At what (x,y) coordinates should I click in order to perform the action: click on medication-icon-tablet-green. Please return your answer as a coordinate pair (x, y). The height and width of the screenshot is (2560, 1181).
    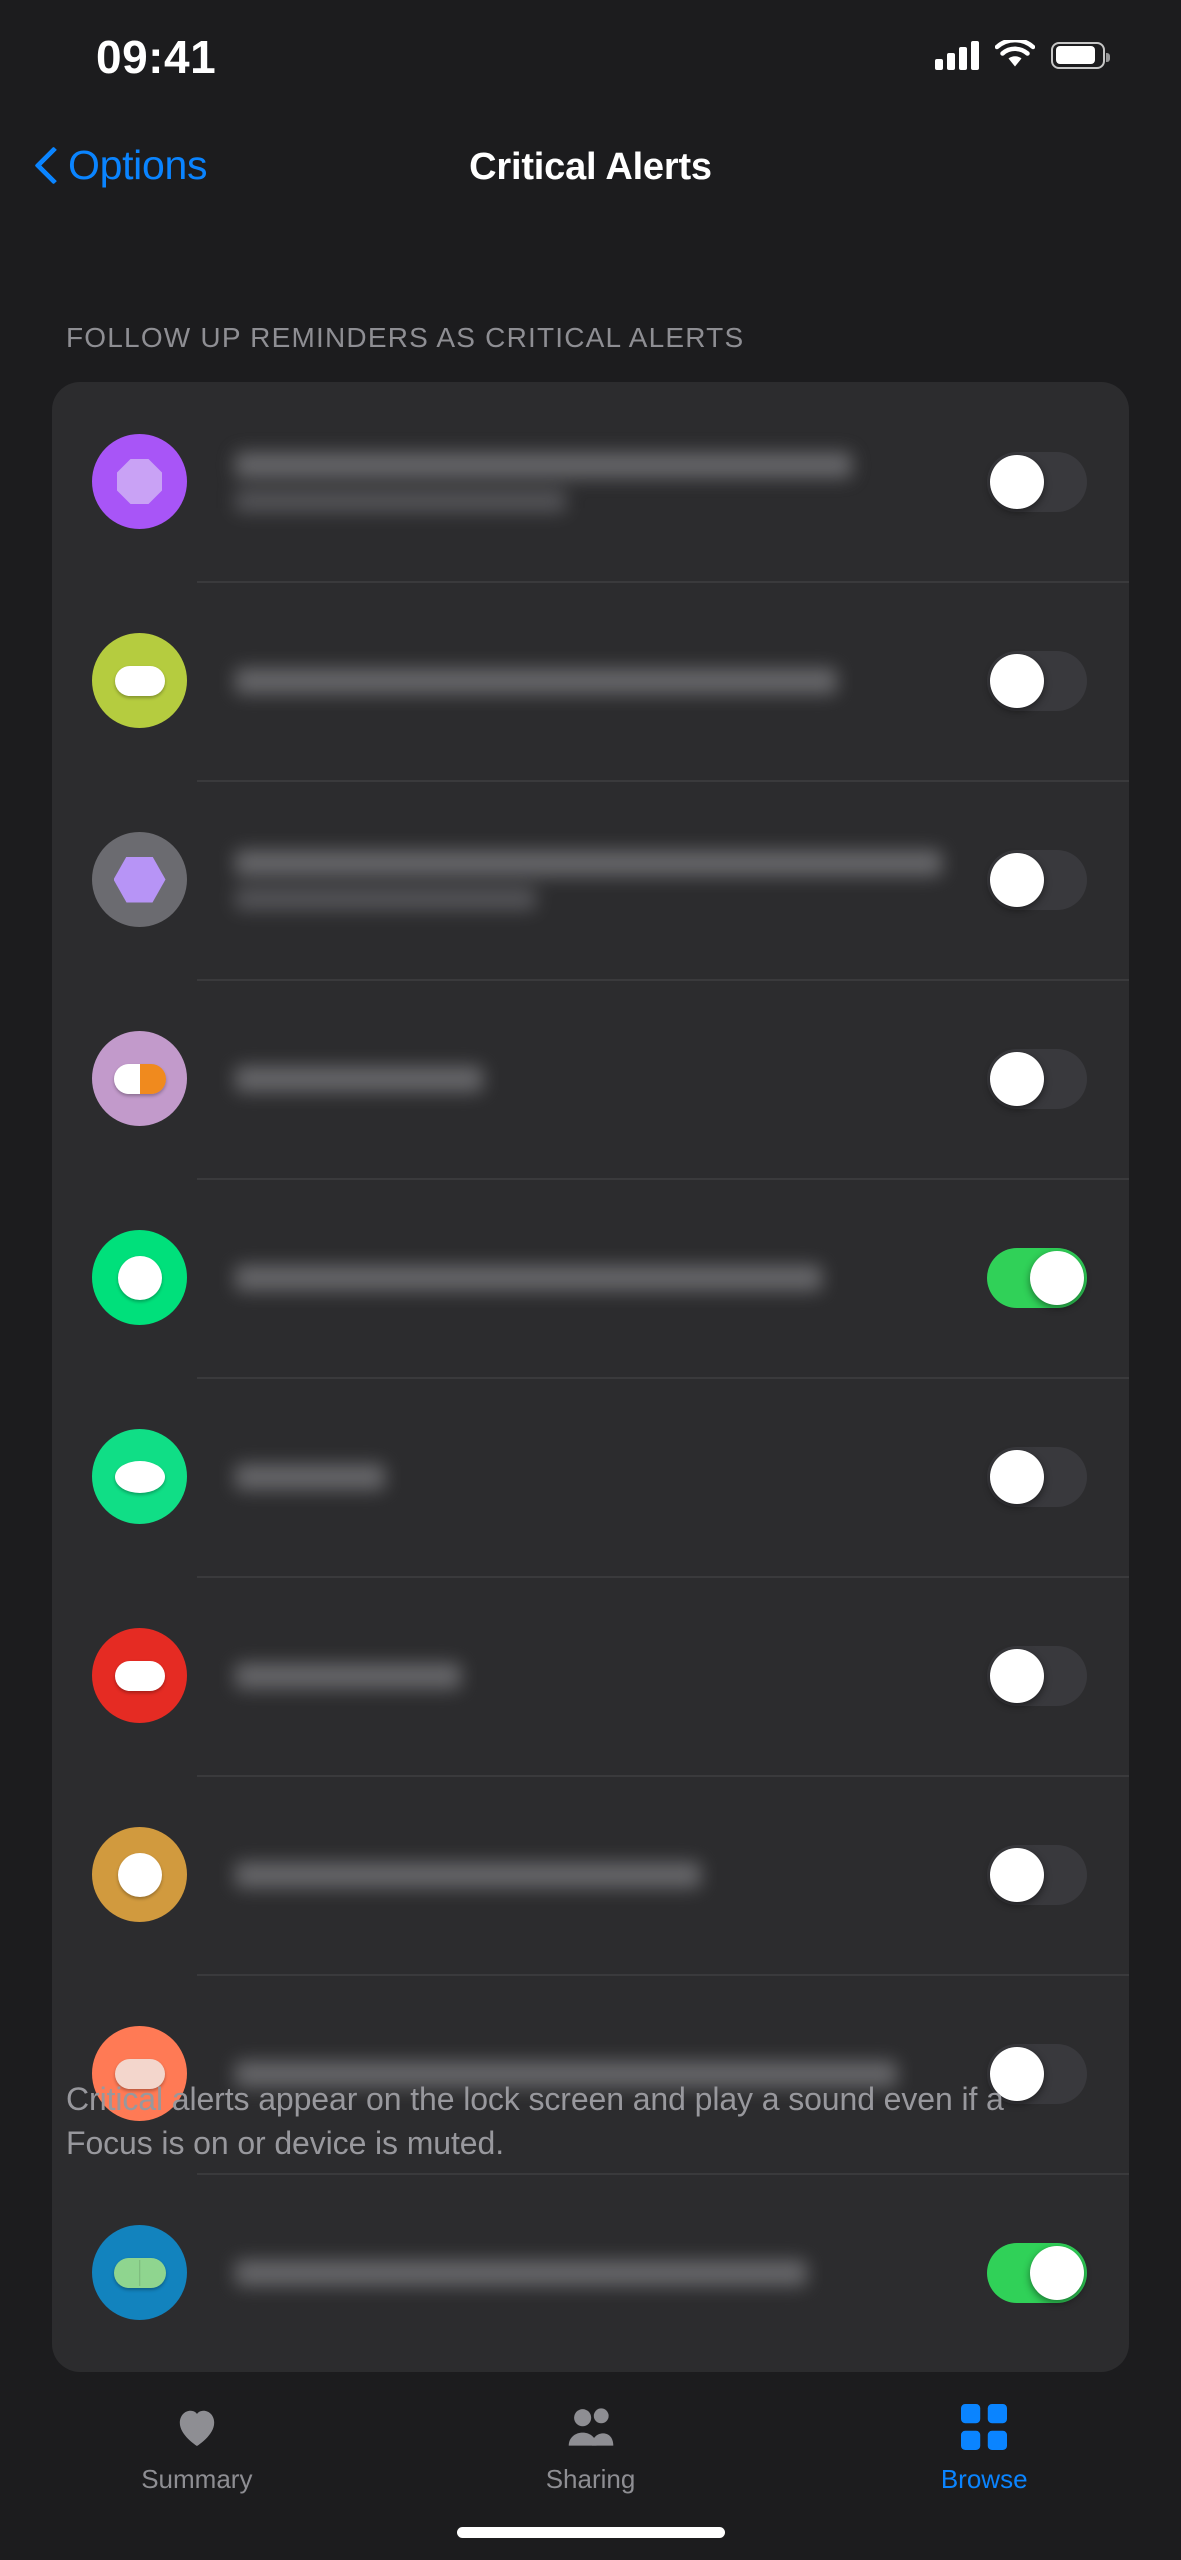
    Looking at the image, I should click on (139, 1277).